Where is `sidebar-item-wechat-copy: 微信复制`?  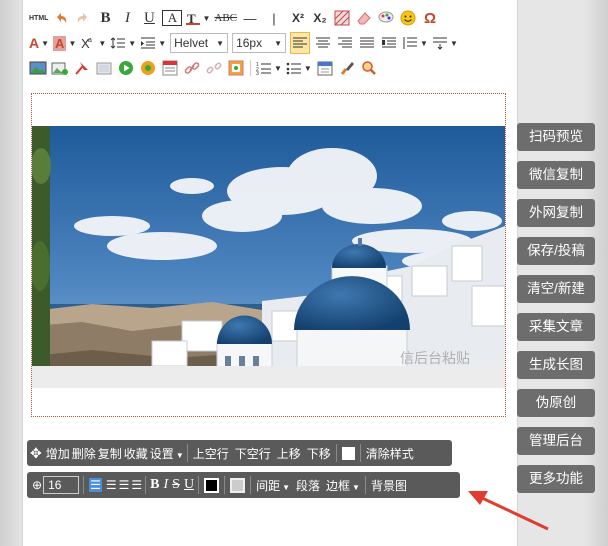 sidebar-item-wechat-copy: 微信复制 is located at coordinates (556, 175).